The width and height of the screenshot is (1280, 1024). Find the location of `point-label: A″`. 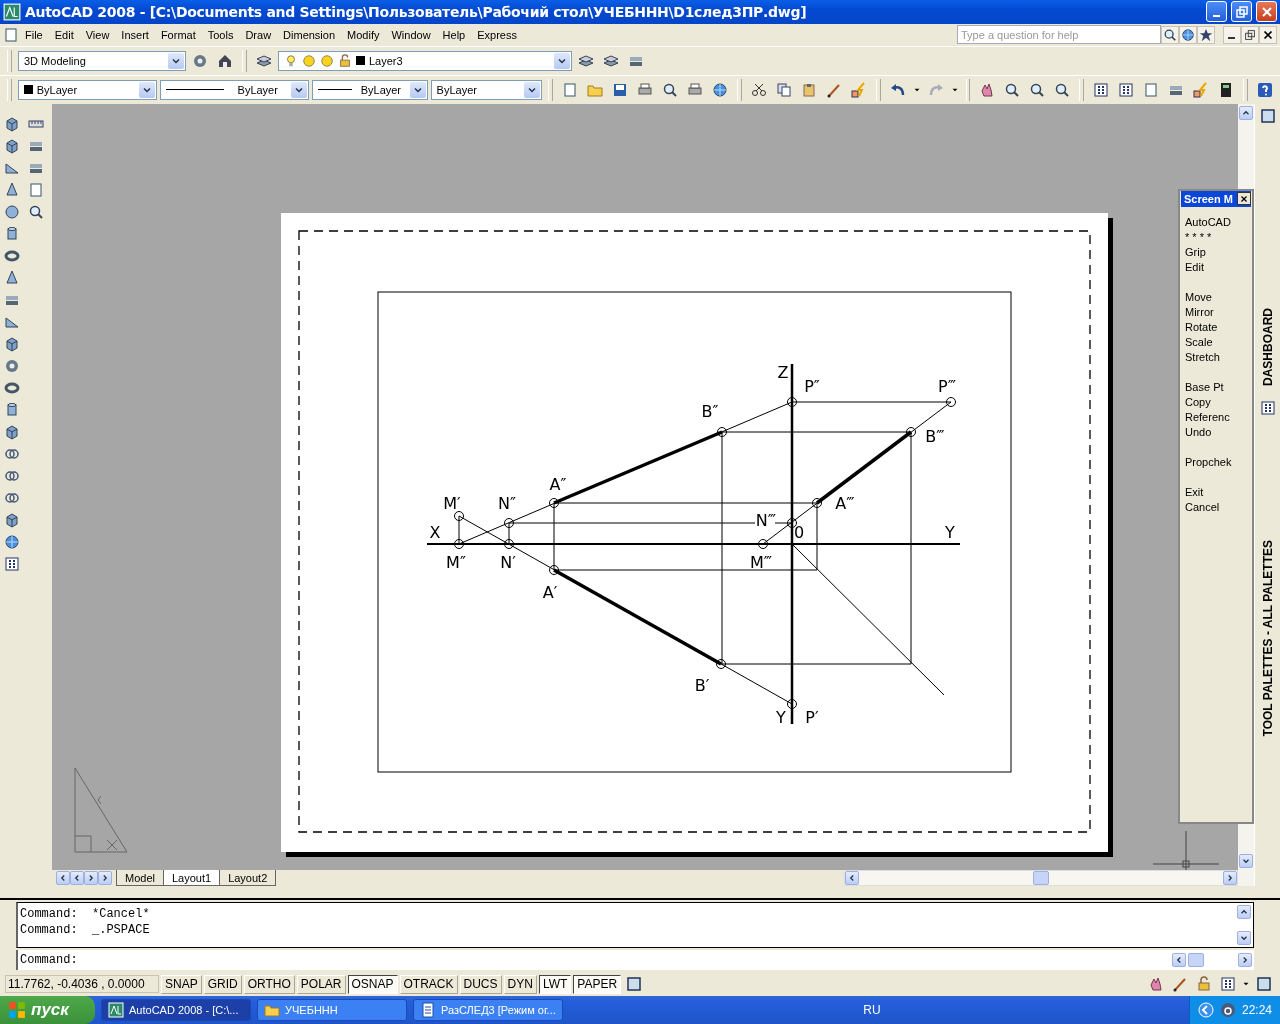

point-label: A″ is located at coordinates (558, 484).